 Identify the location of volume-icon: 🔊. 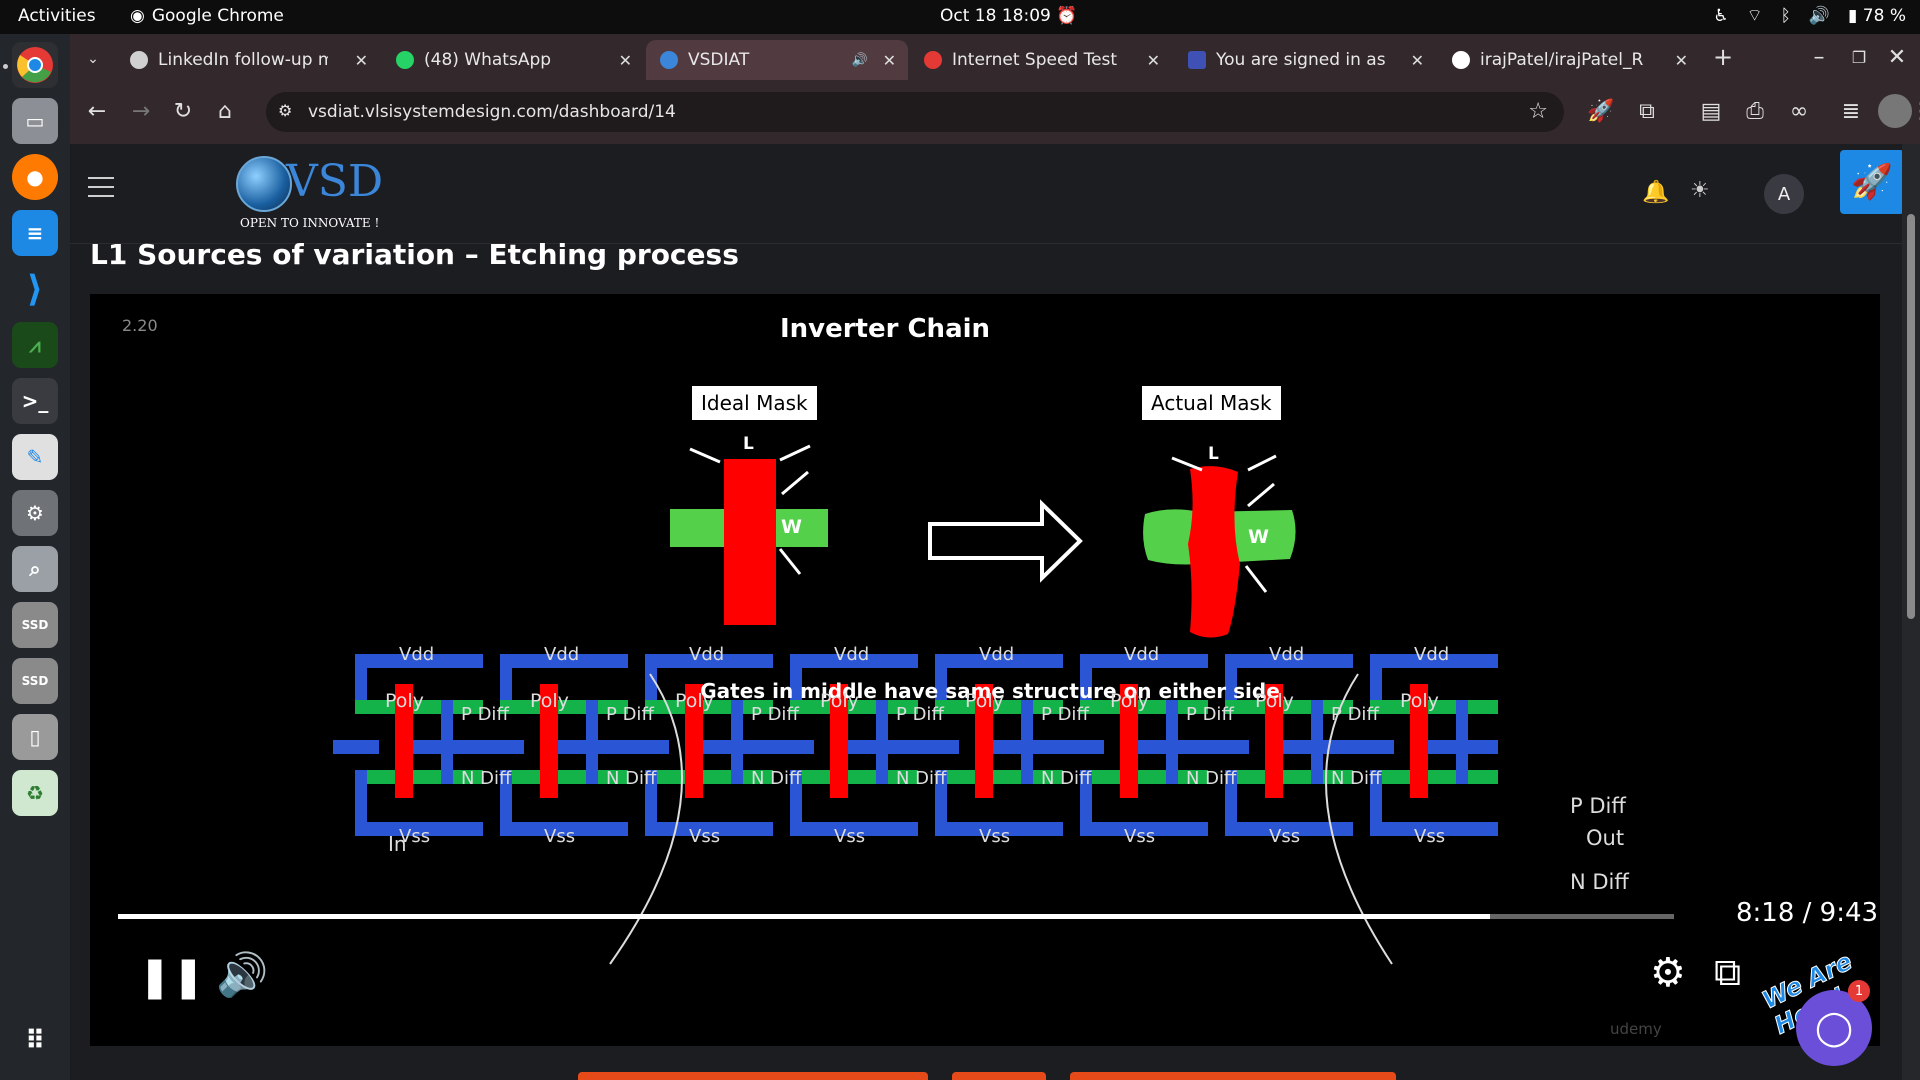
(1819, 16).